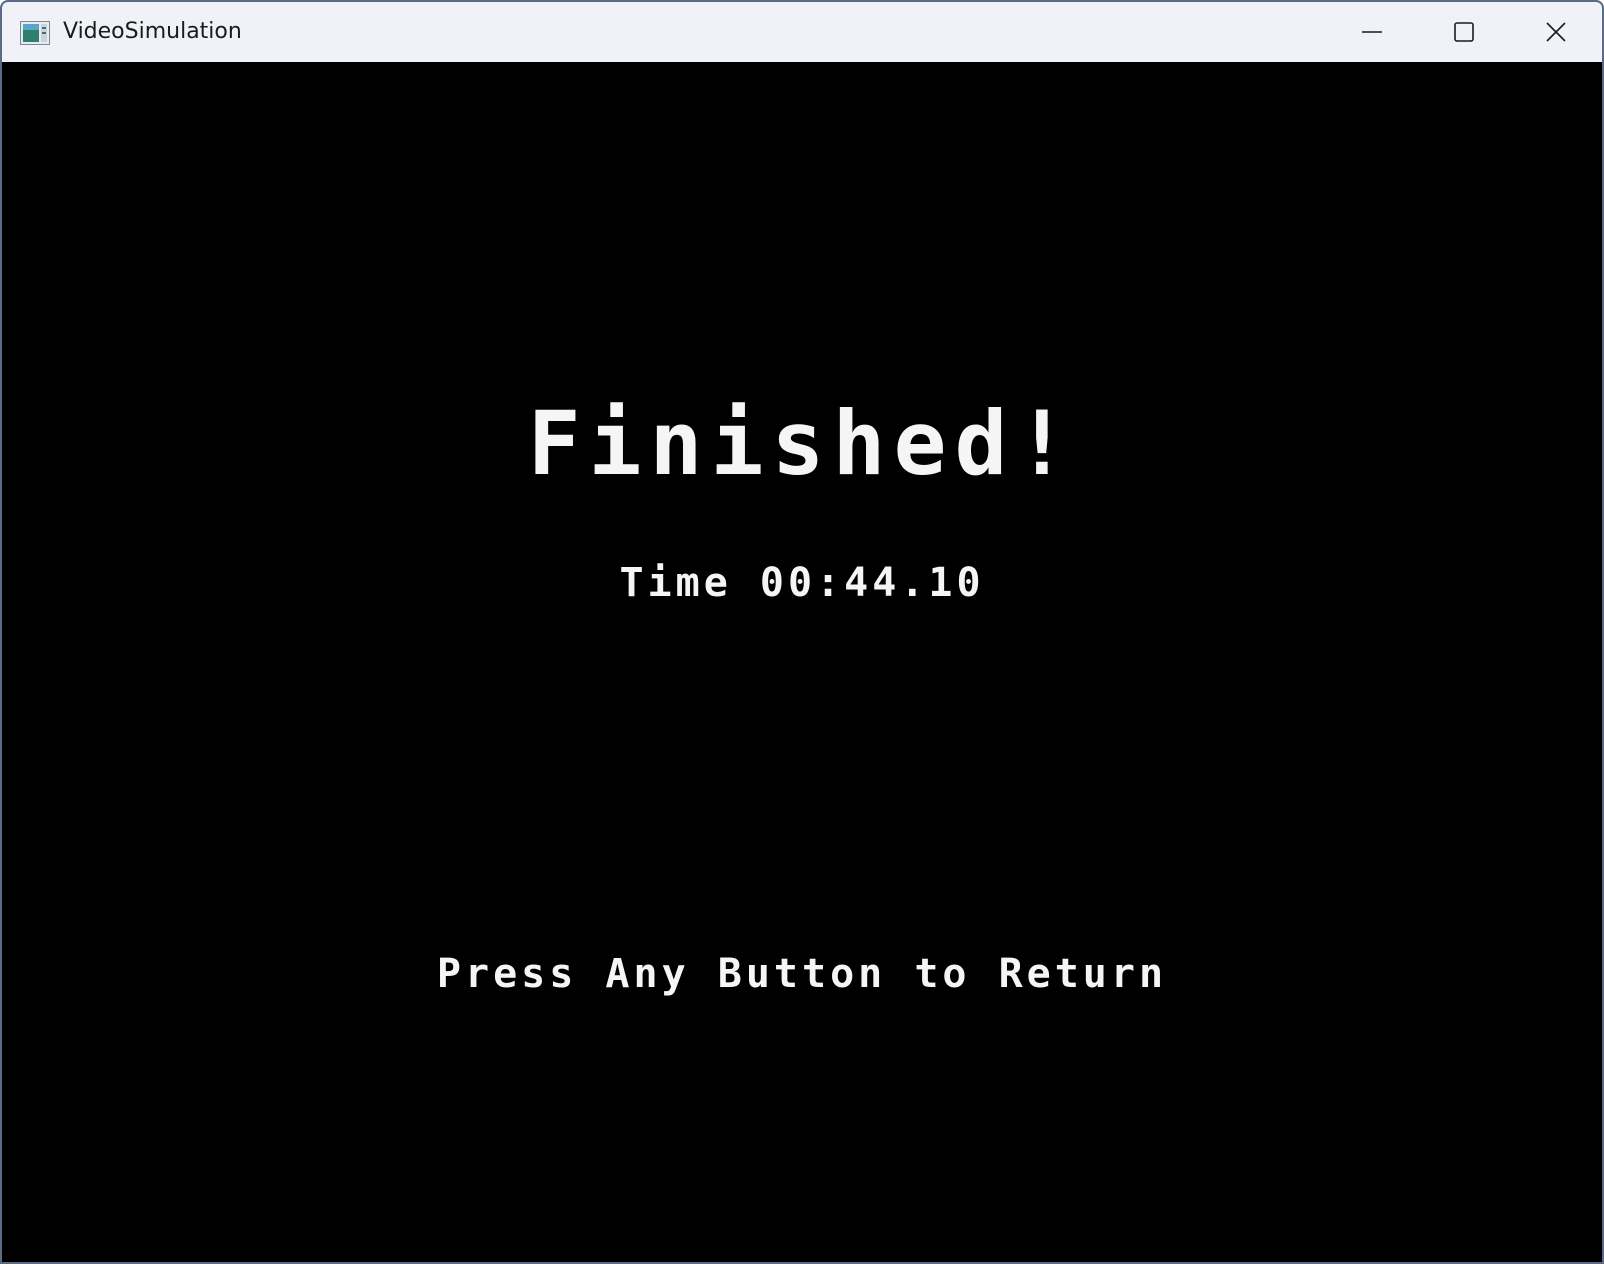 Image resolution: width=1604 pixels, height=1264 pixels. I want to click on maximize-icon, so click(1464, 32).